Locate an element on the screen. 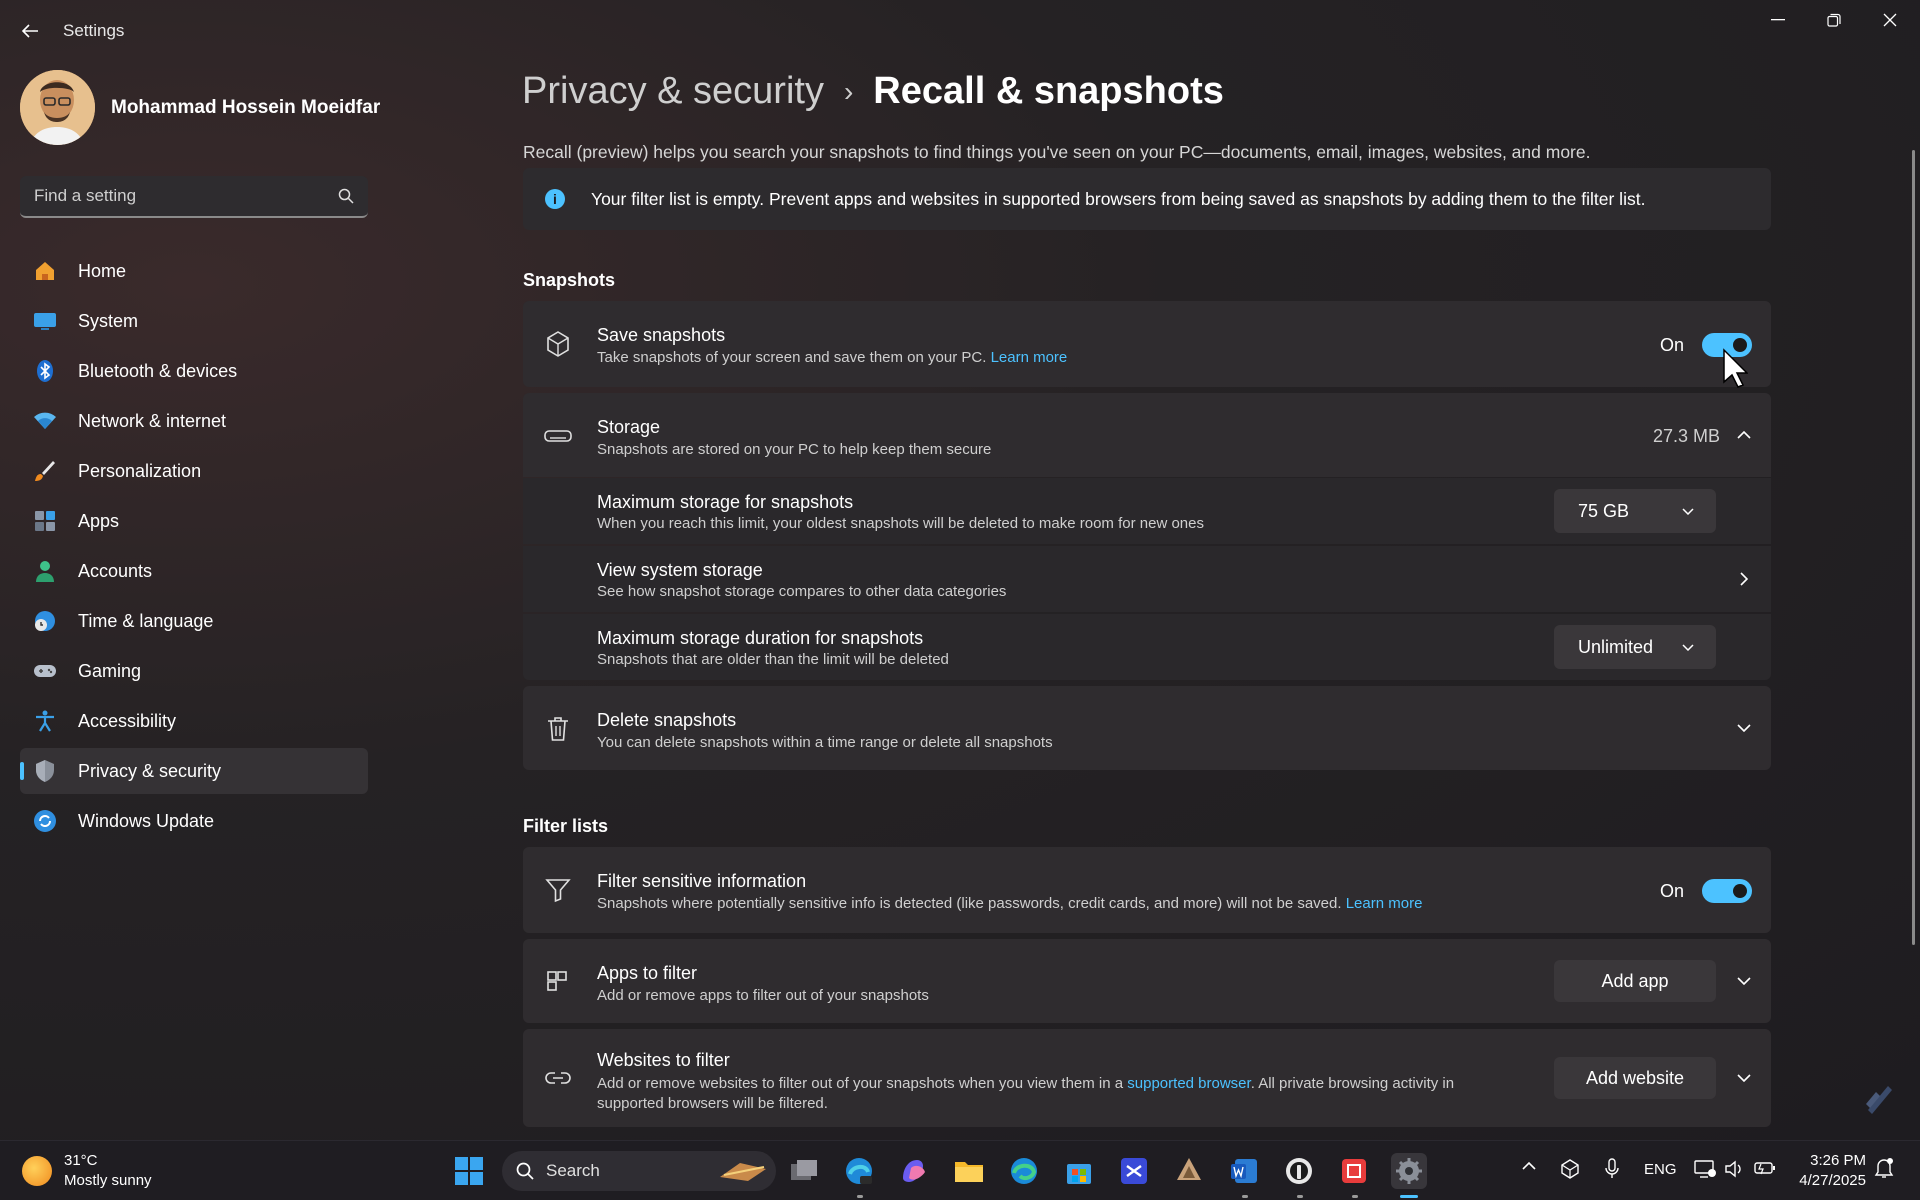 The width and height of the screenshot is (1920, 1200). home-icon is located at coordinates (45, 271).